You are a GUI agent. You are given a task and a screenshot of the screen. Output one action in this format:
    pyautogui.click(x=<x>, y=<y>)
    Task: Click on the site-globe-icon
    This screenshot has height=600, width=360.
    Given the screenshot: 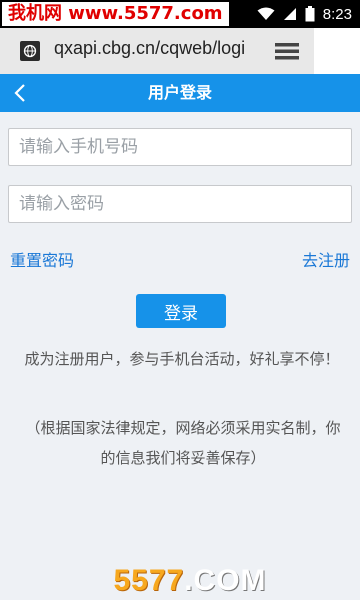 What is the action you would take?
    pyautogui.click(x=30, y=51)
    